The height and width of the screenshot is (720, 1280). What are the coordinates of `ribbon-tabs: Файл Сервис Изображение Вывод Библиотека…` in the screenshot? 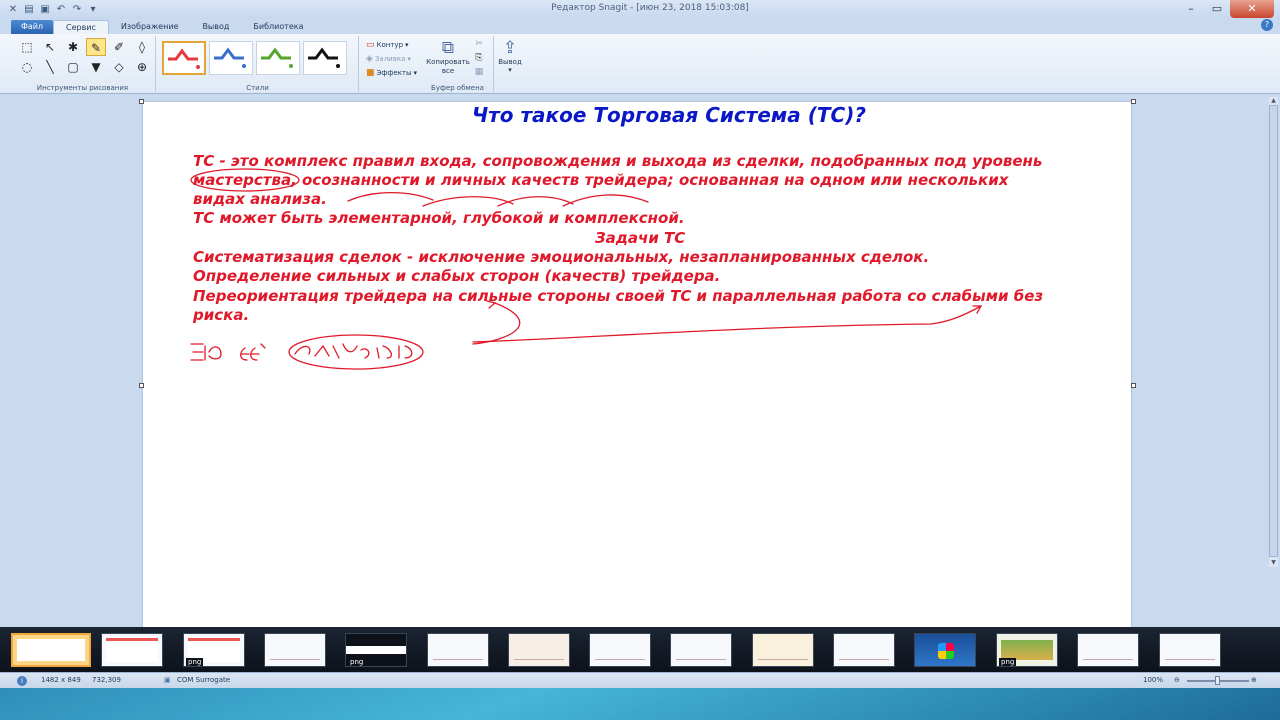 It's located at (640, 26).